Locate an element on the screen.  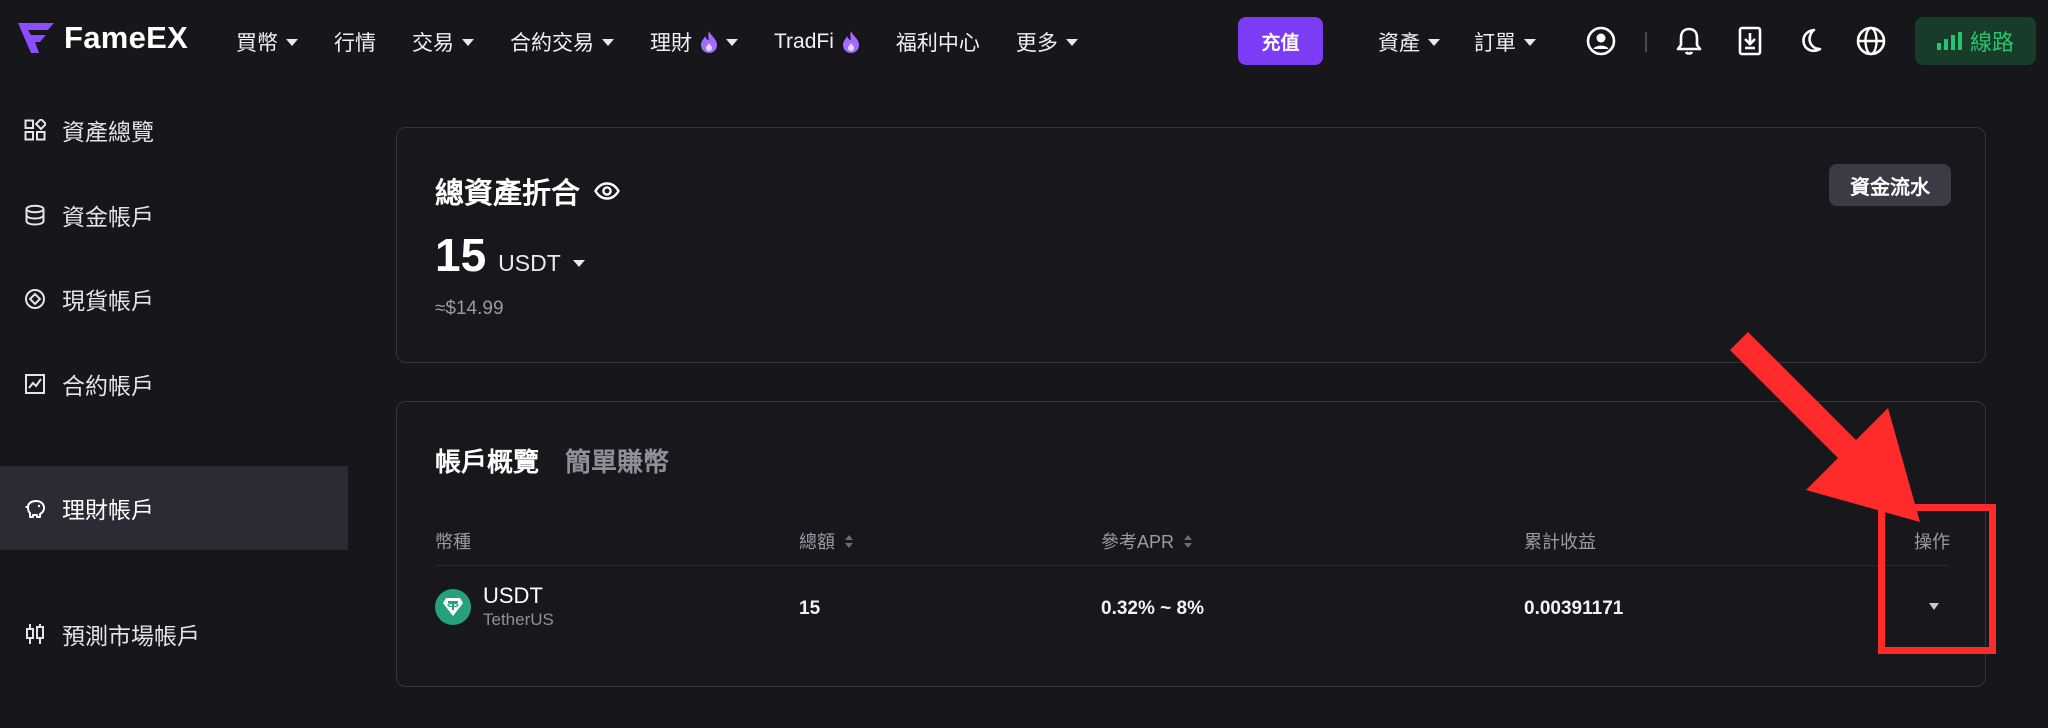
coin-symbol: USDT is located at coordinates (513, 595).